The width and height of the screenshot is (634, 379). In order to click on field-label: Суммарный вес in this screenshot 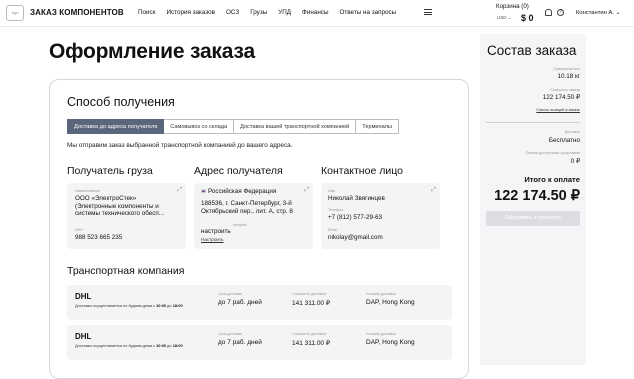, I will do `click(566, 69)`.